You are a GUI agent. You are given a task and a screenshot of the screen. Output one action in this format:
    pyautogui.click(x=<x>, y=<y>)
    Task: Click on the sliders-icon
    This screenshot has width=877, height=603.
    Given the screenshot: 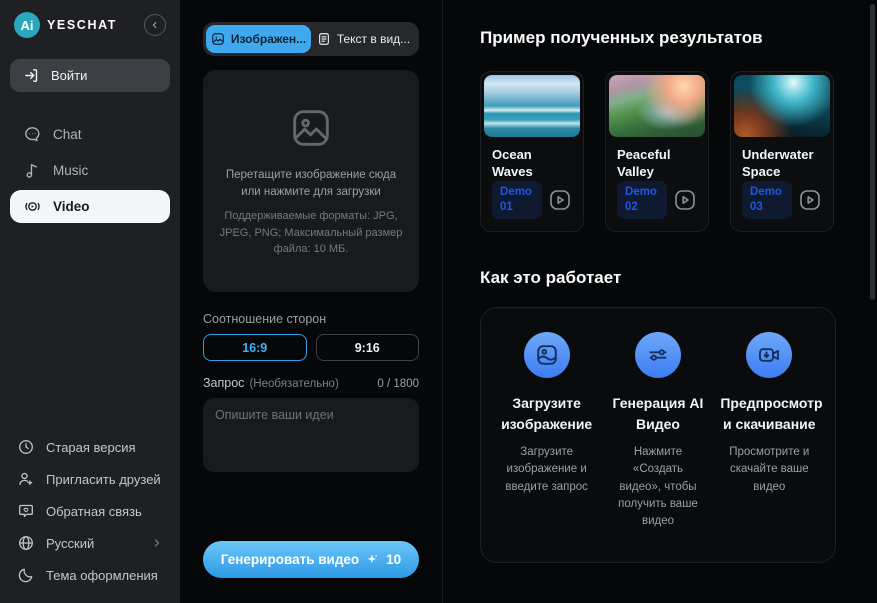 What is the action you would take?
    pyautogui.click(x=657, y=355)
    